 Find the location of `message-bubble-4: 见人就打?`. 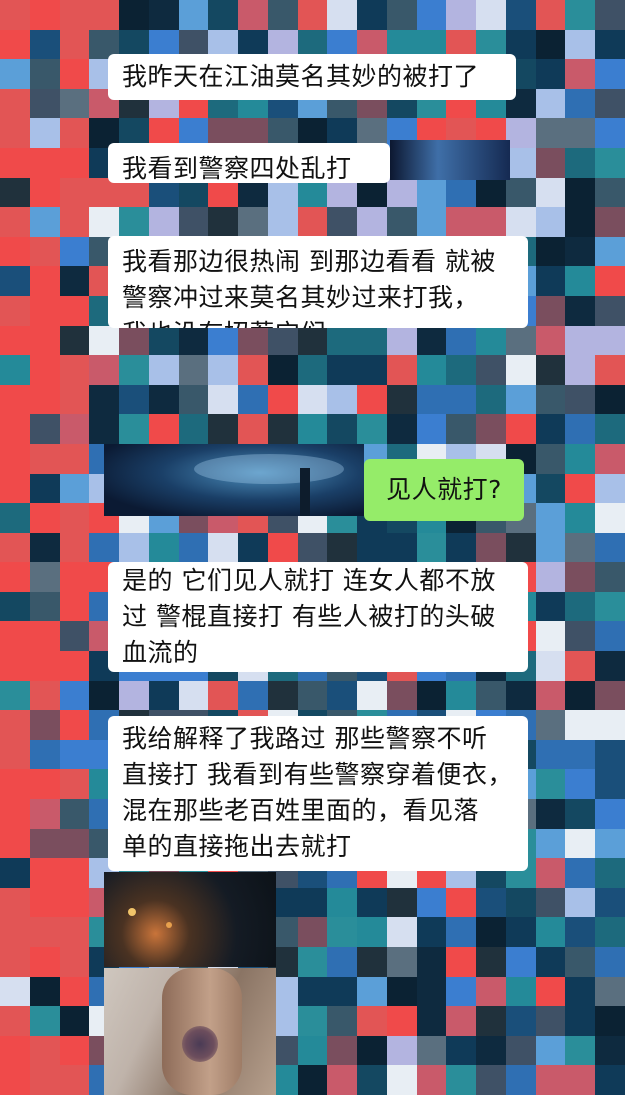

message-bubble-4: 见人就打? is located at coordinates (444, 490).